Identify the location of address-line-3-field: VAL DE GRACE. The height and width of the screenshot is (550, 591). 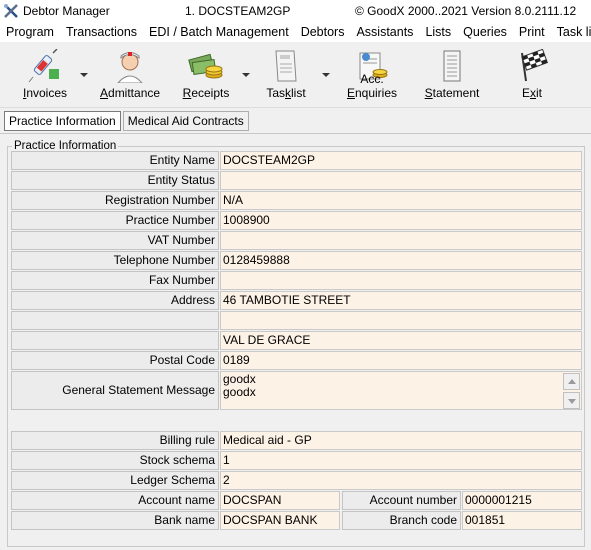
(401, 340).